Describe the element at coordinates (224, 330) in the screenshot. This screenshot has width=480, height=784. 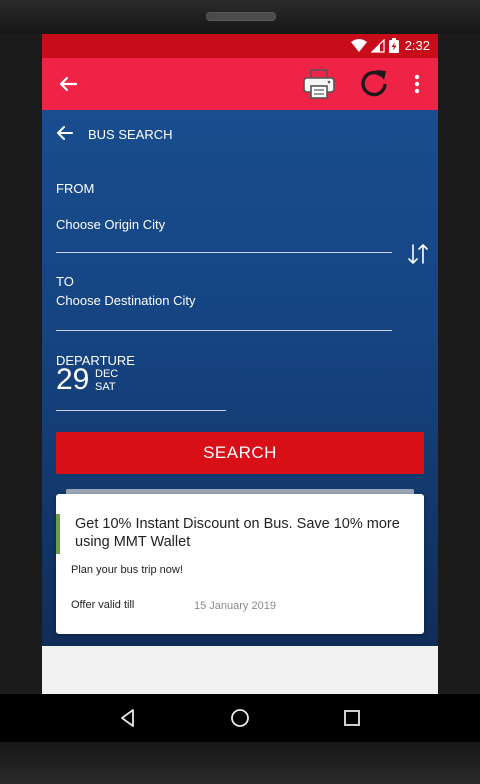
I see `destination-underline` at that location.